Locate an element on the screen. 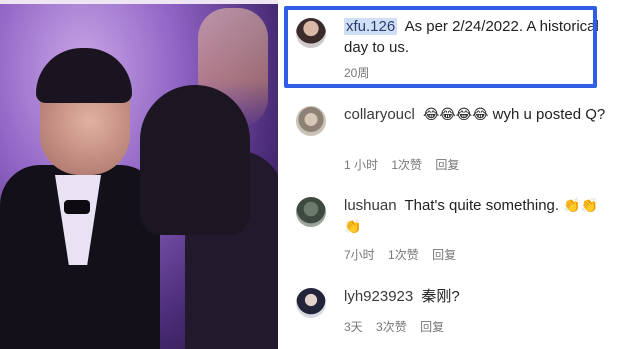  photo-top-edge is located at coordinates (139, 2).